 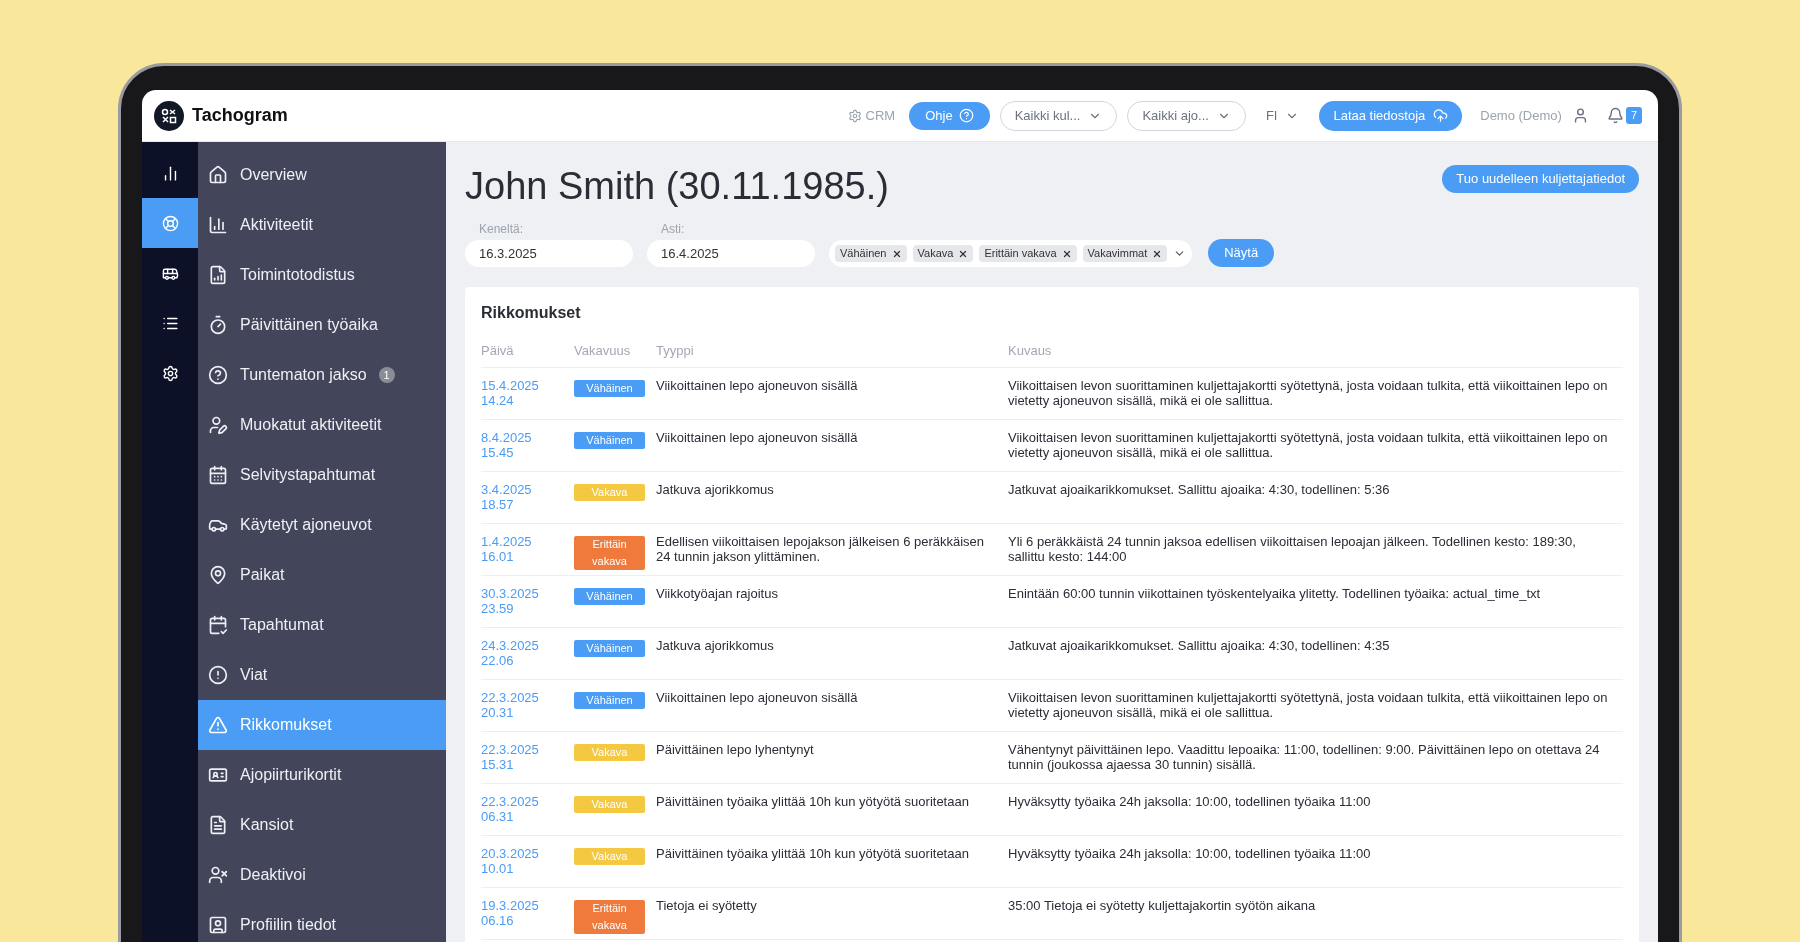 What do you see at coordinates (322, 875) in the screenshot?
I see `nav-item: Deaktivoi` at bounding box center [322, 875].